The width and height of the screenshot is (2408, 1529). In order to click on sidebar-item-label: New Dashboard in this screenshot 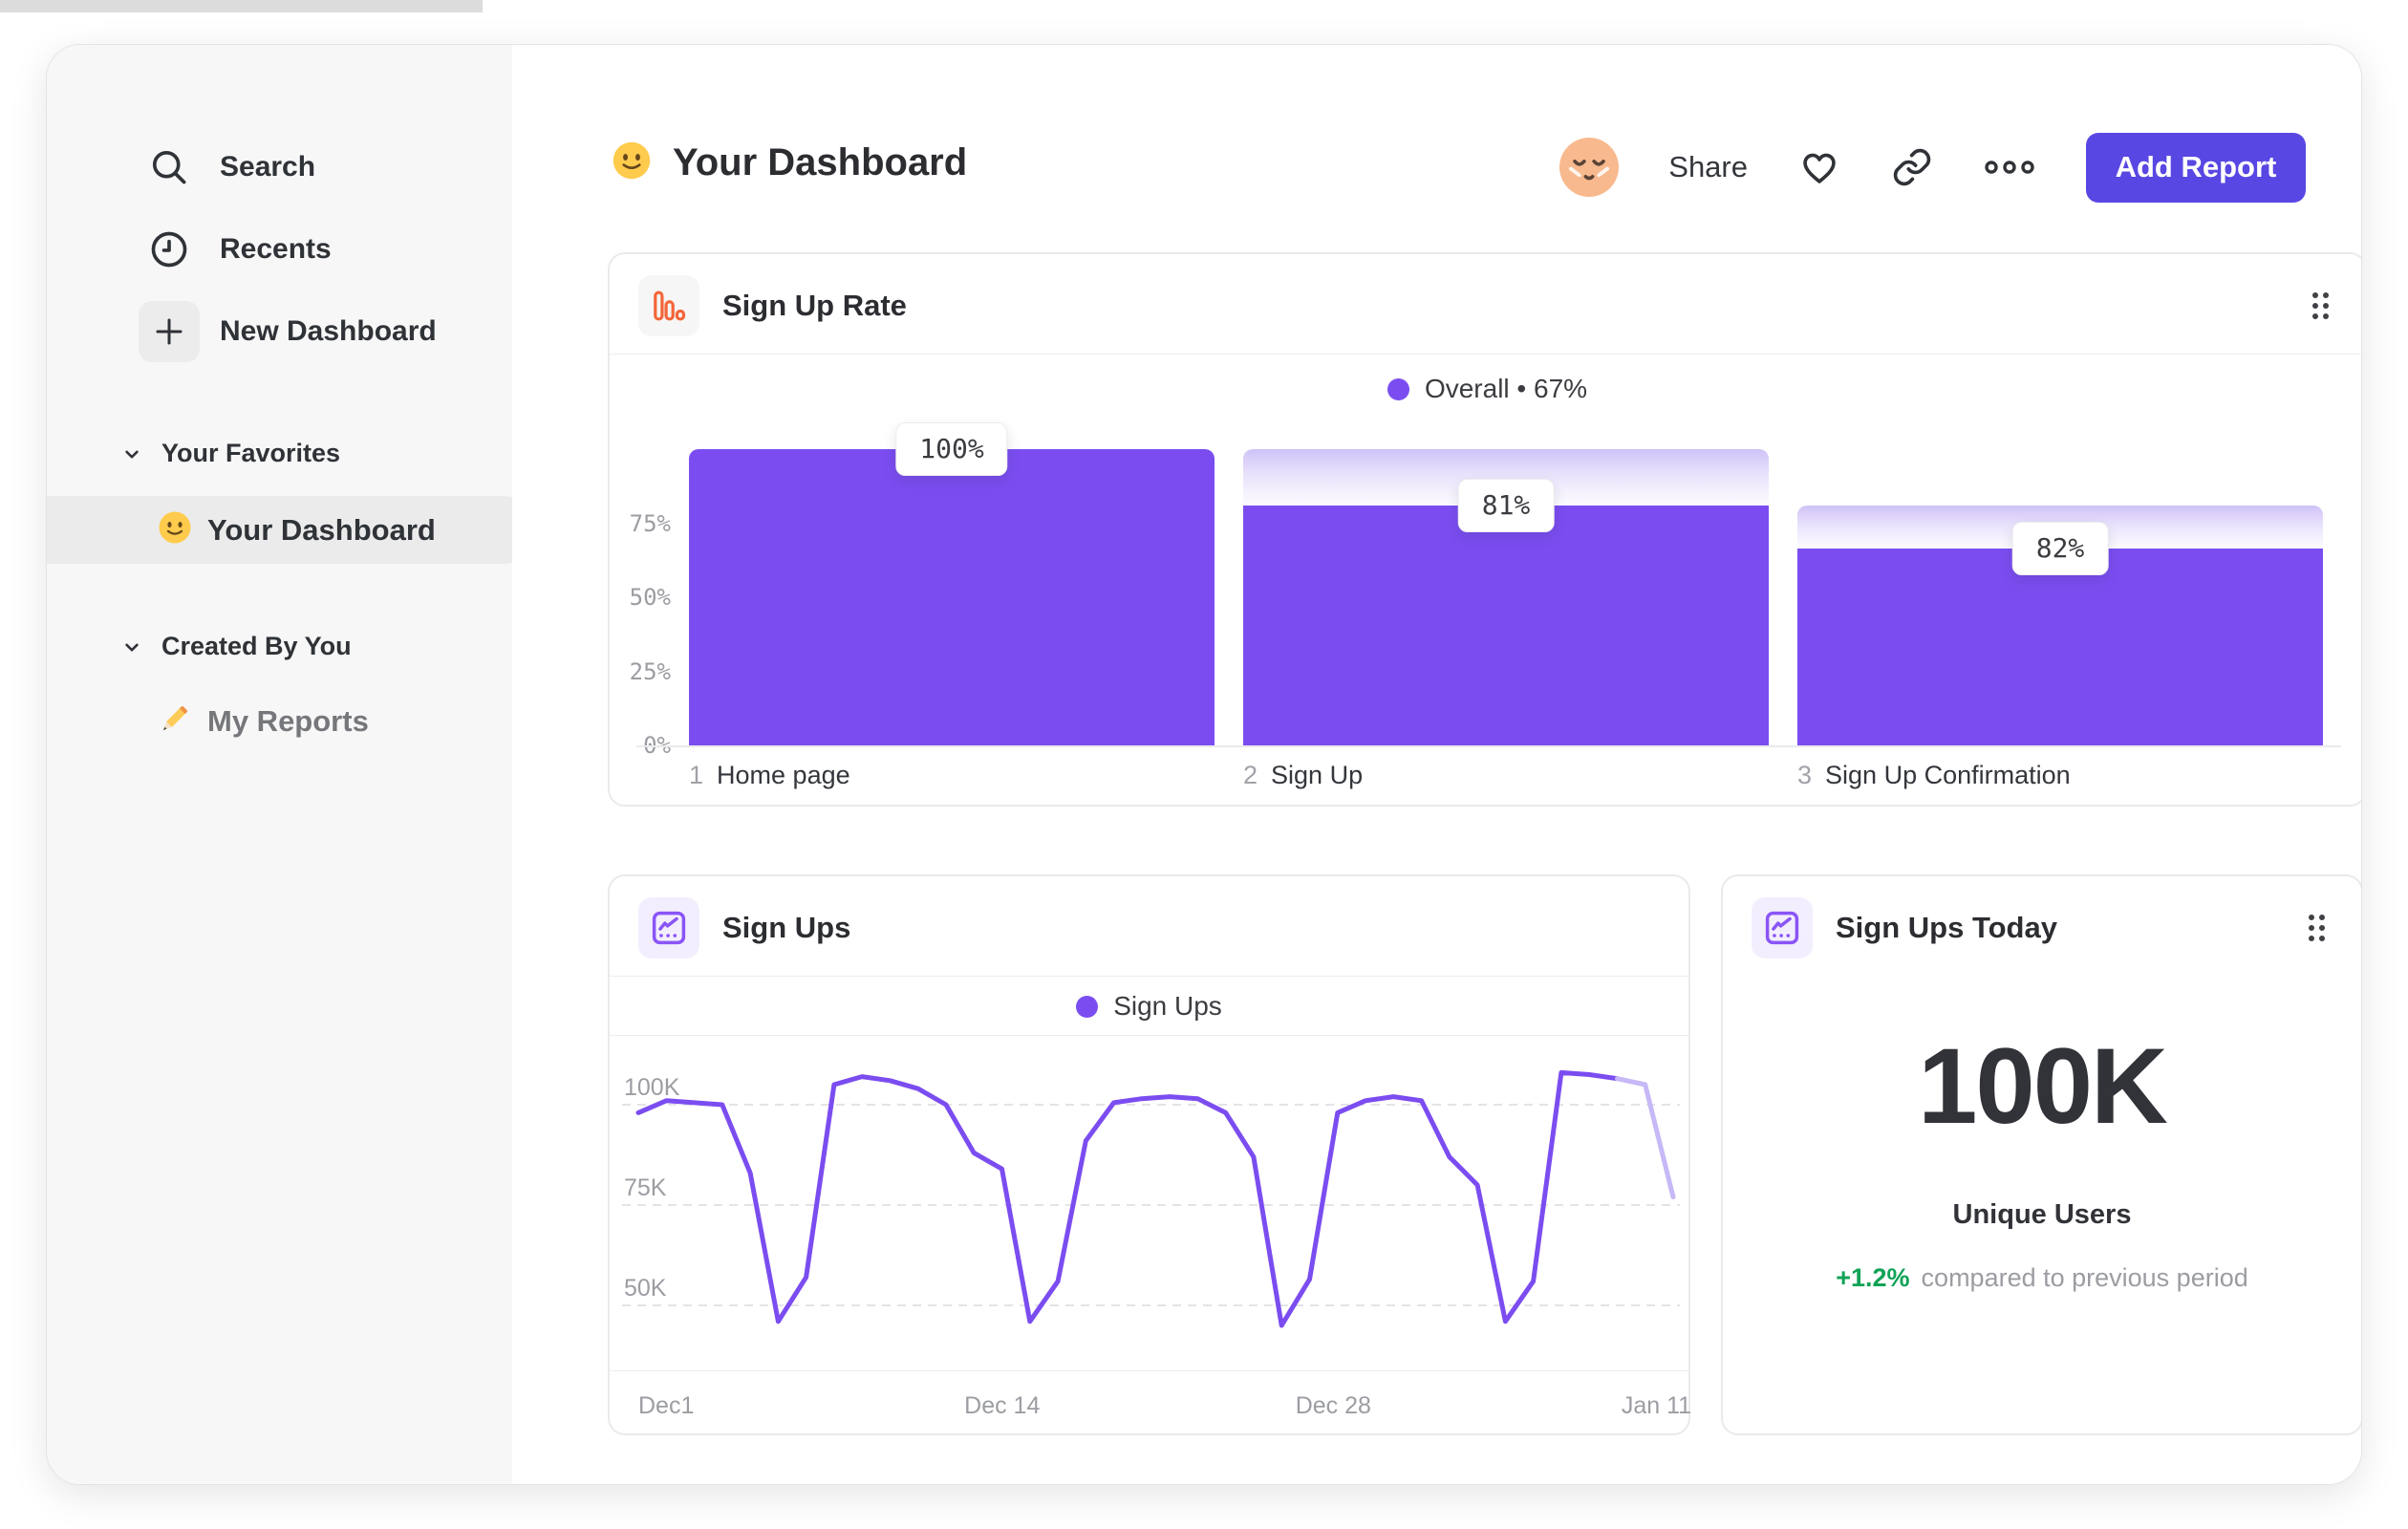, I will do `click(329, 331)`.